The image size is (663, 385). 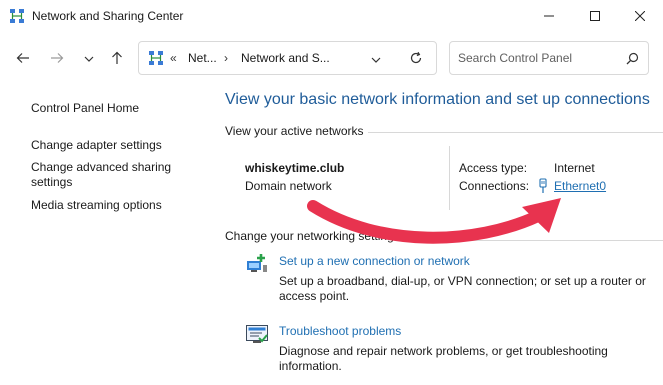 I want to click on up-button, so click(x=117, y=59).